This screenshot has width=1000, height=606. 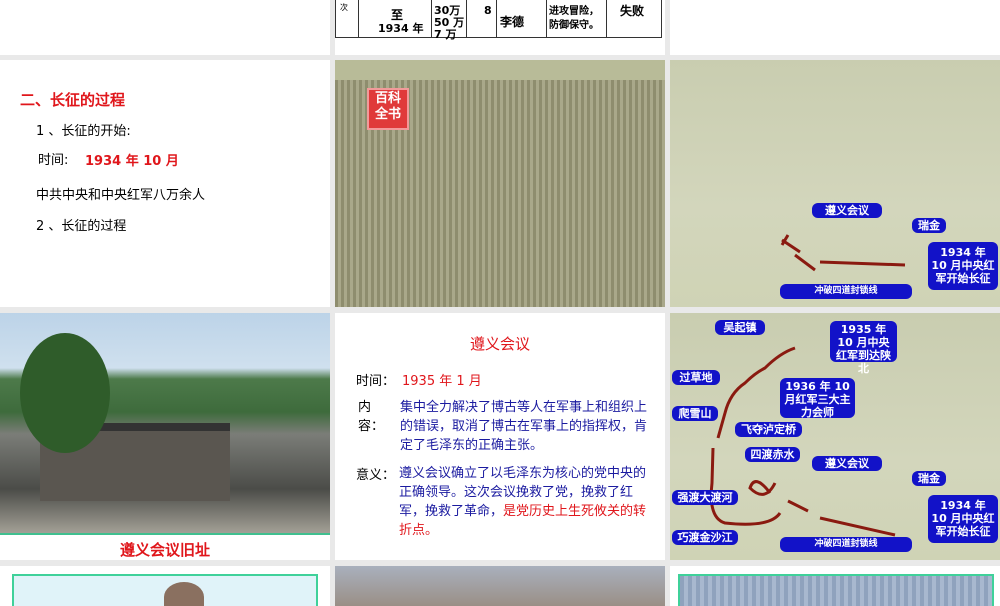 What do you see at coordinates (81, 226) in the screenshot?
I see `slide-text: 2 、长征的过程` at bounding box center [81, 226].